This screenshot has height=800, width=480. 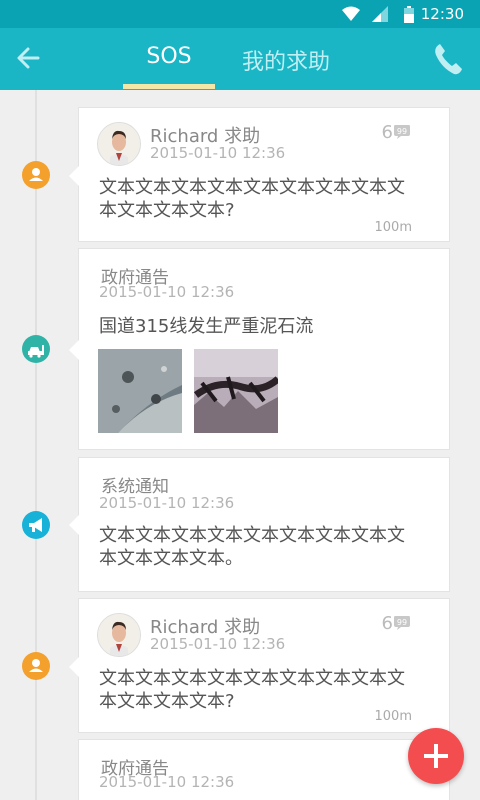 I want to click on mudslide-rock-image, so click(x=140, y=391).